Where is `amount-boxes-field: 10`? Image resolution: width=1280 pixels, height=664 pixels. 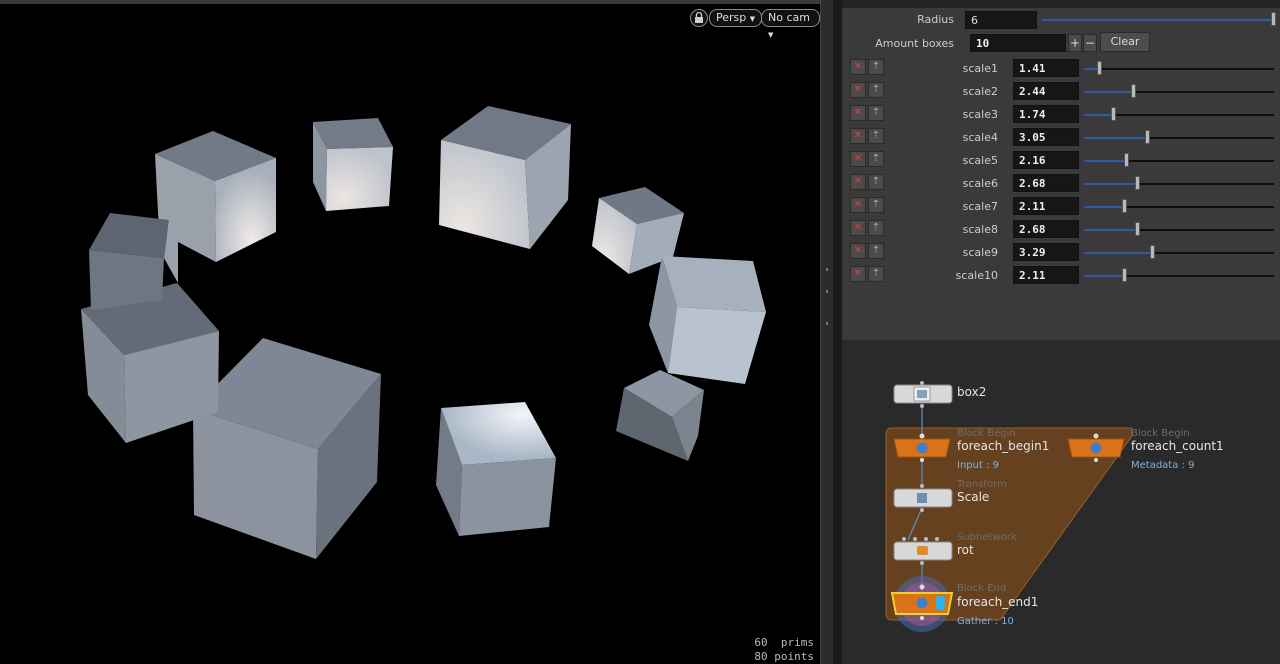 amount-boxes-field: 10 is located at coordinates (1018, 43).